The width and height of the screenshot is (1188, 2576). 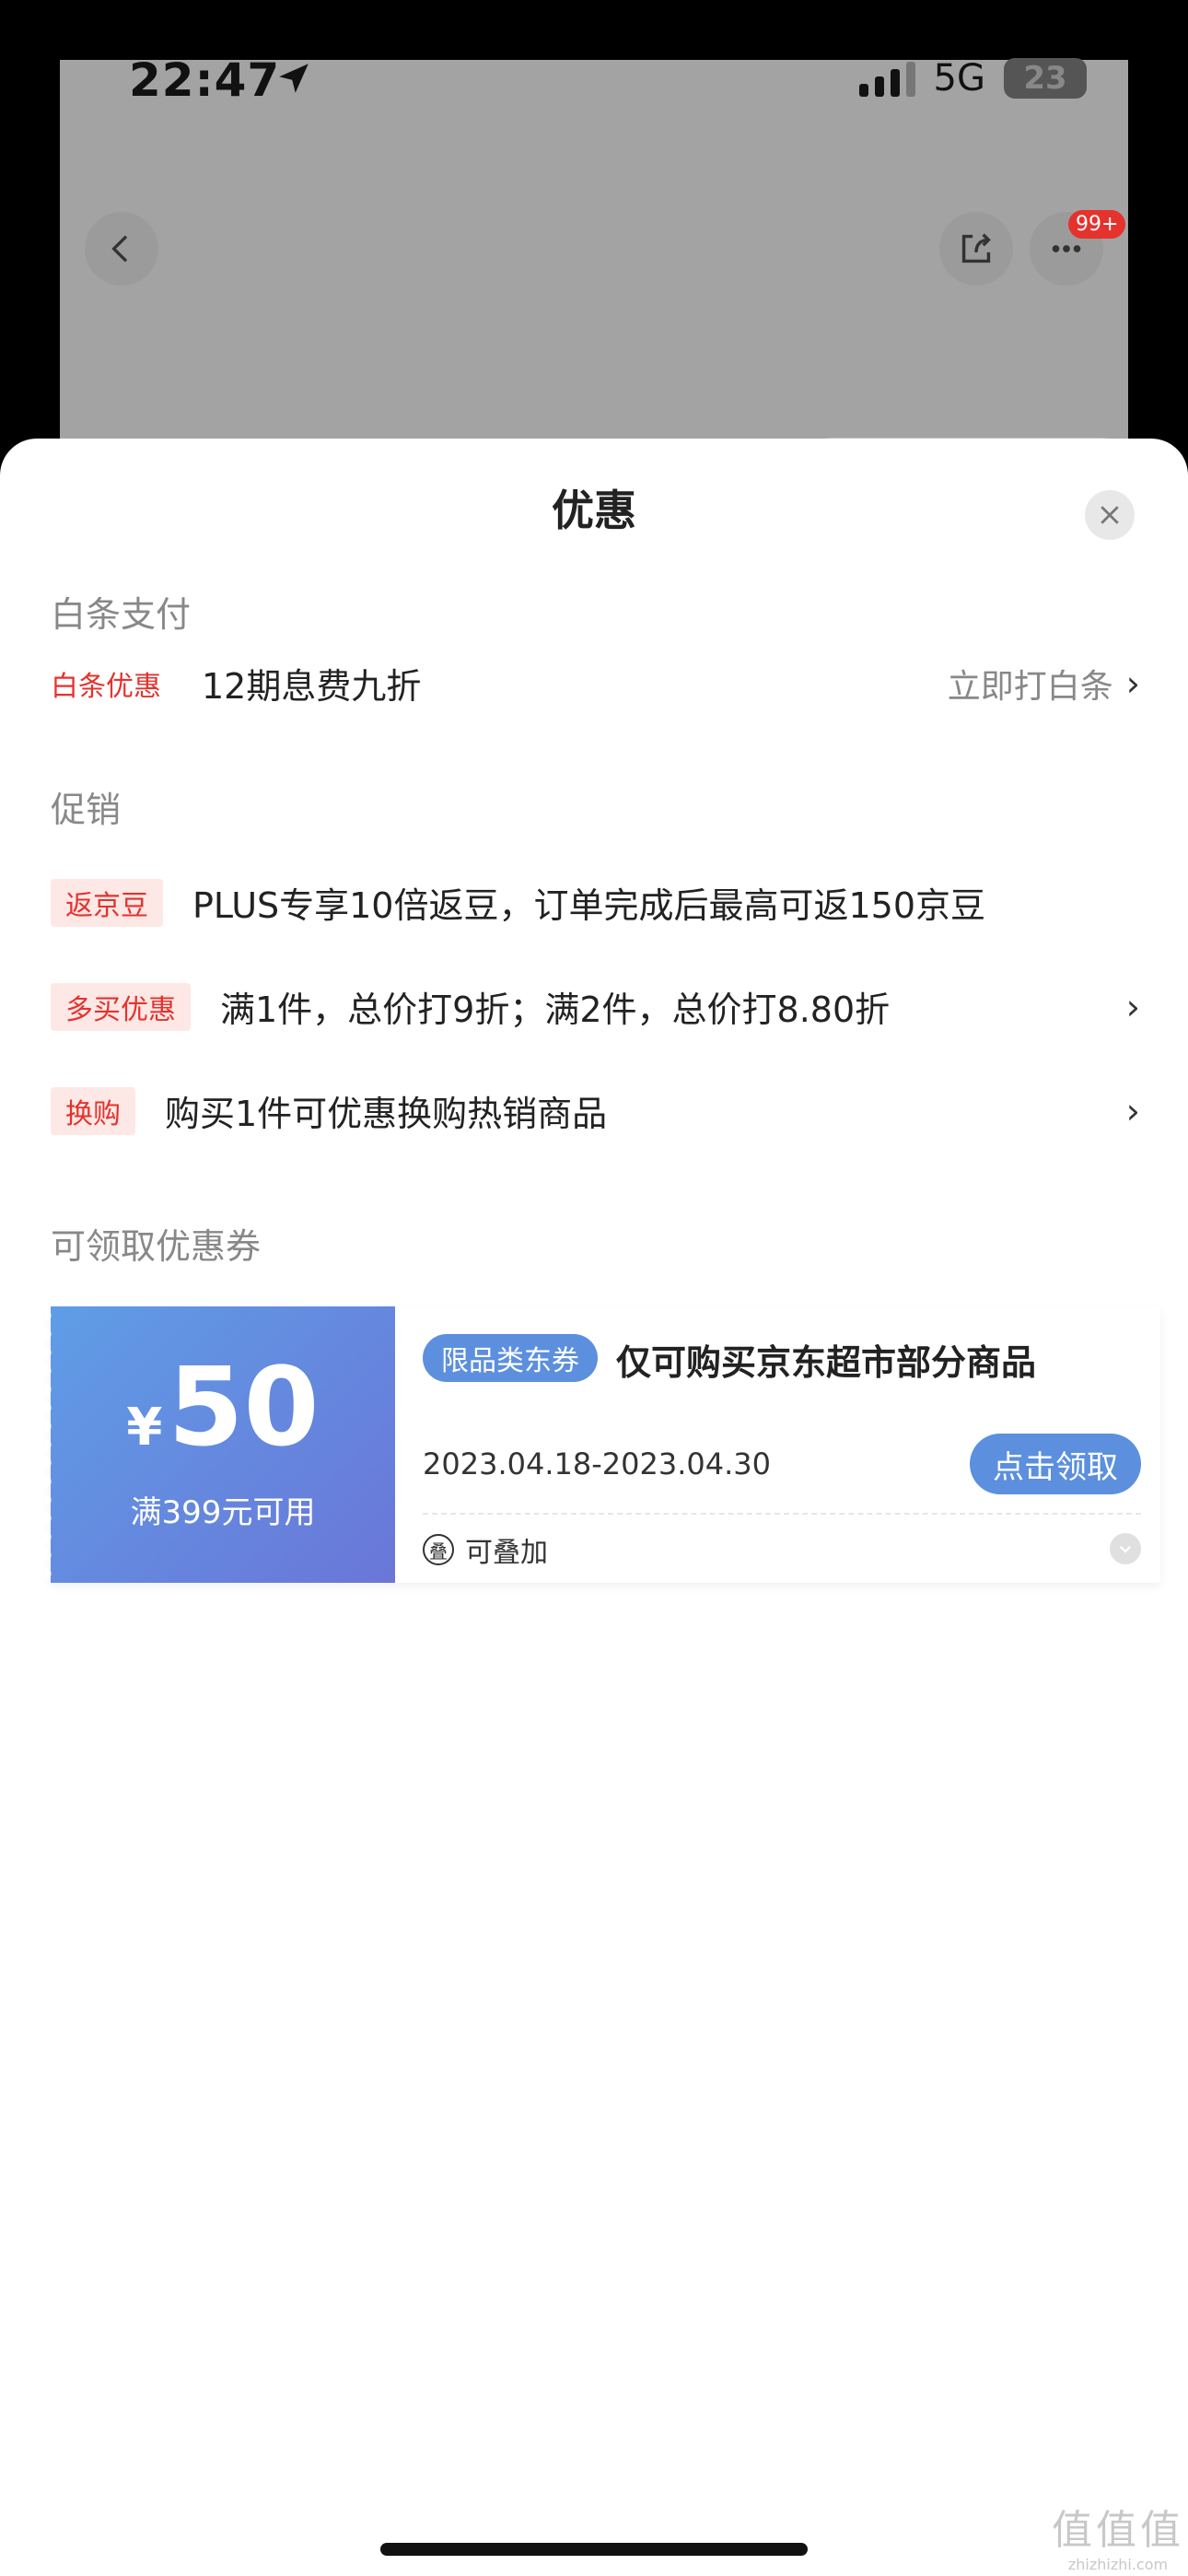 I want to click on coupon-stackable: 叠 可叠加, so click(x=485, y=1549).